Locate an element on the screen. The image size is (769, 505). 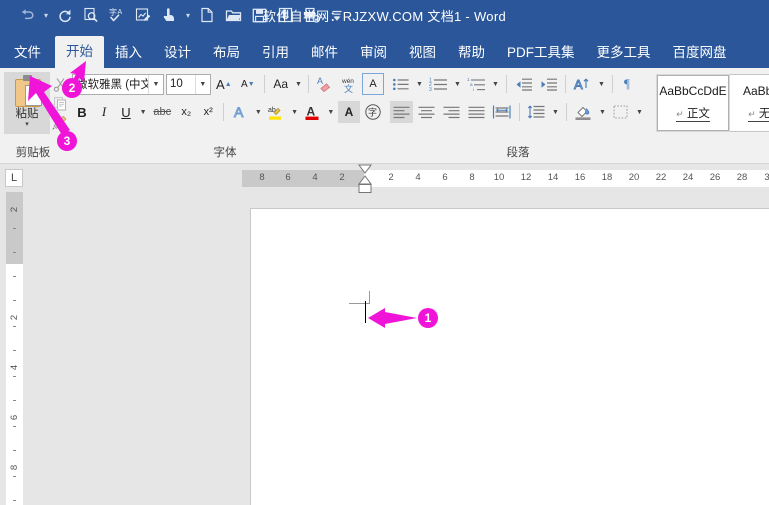
styles-gallery: AaBbCcDdE ↵ 正文 AaBbCc ↵ 无间 is located at coordinates (712, 103).